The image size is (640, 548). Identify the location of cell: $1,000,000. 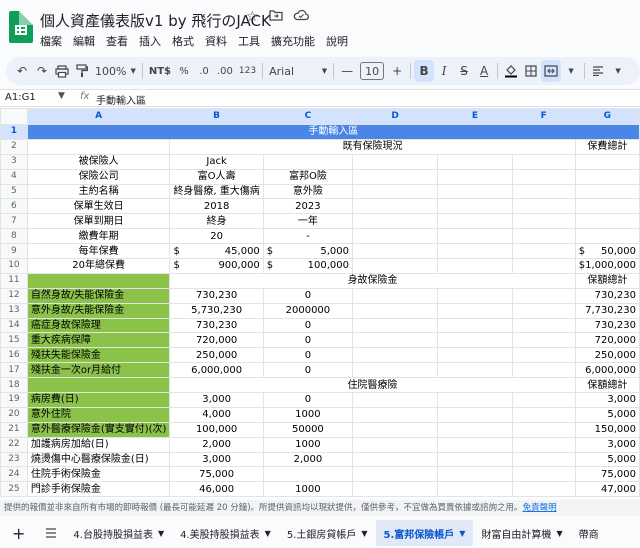
(607, 266).